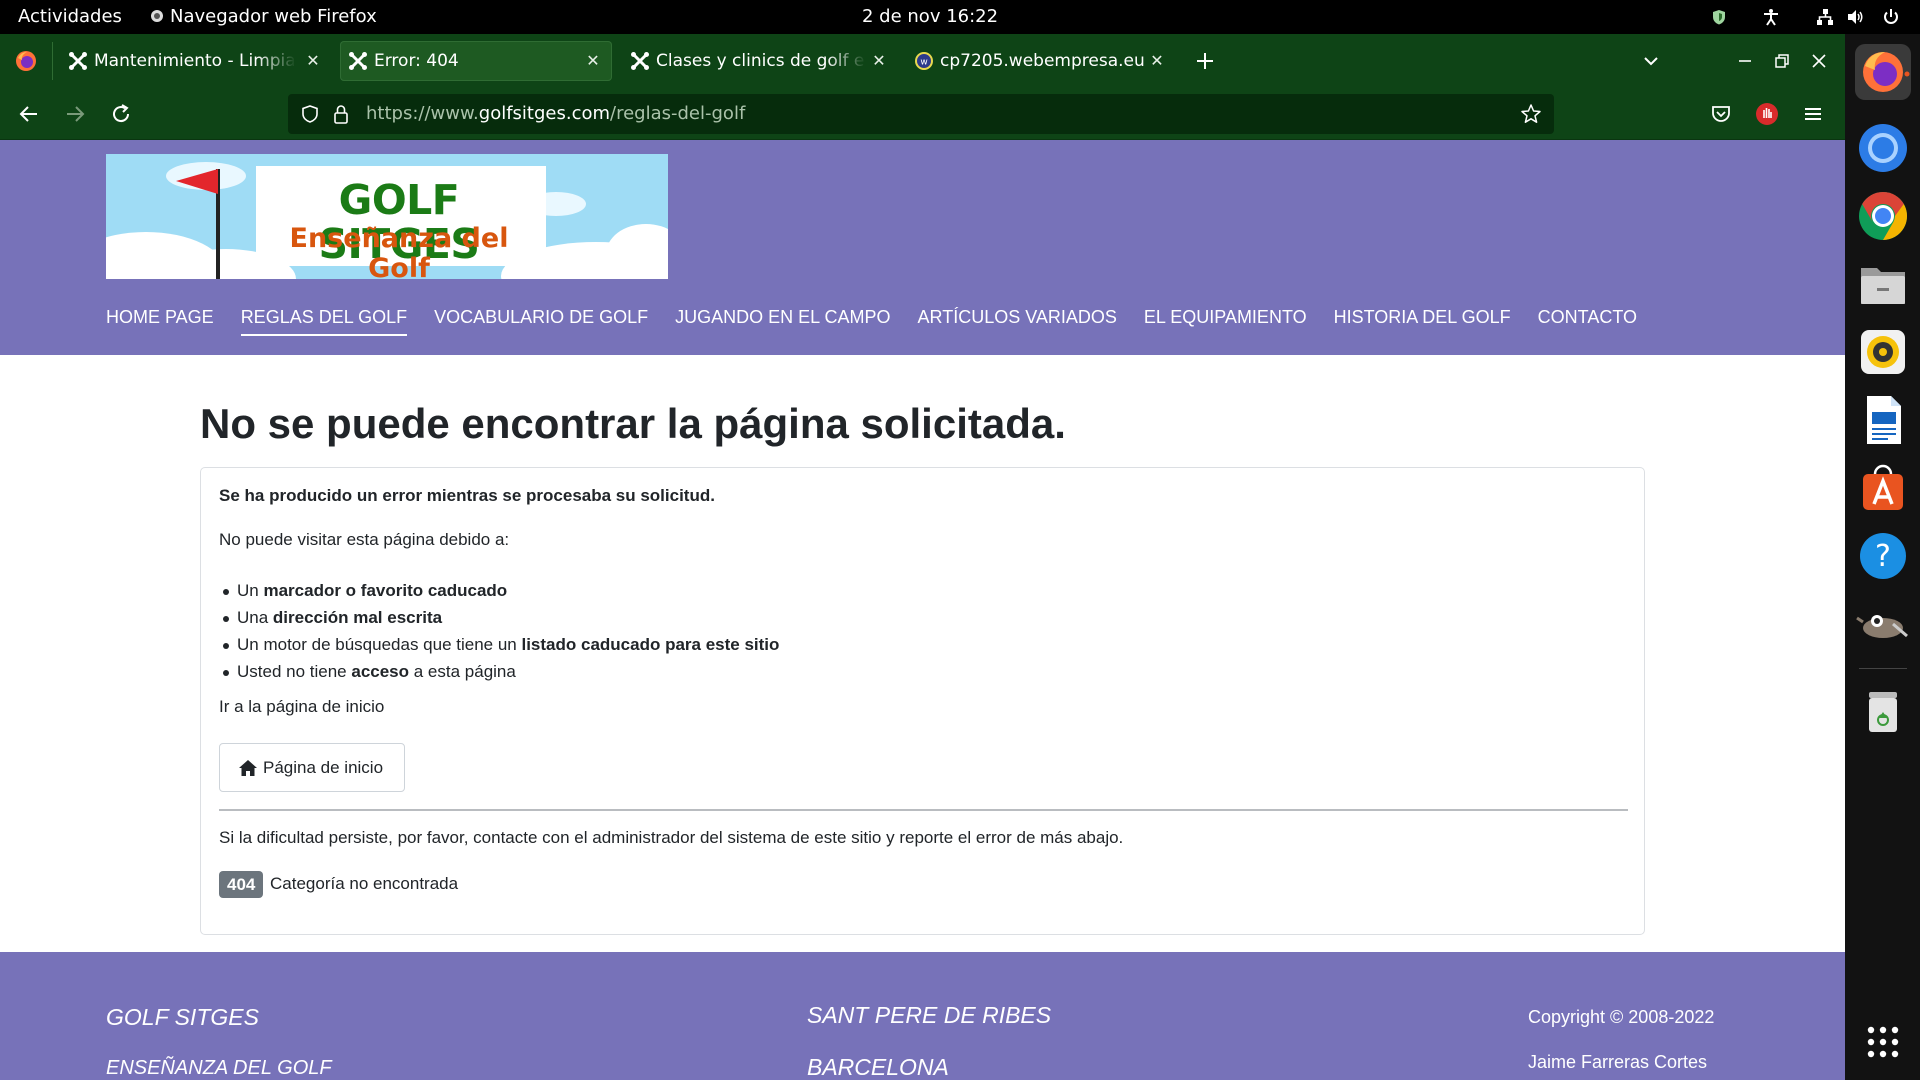 Image resolution: width=1920 pixels, height=1080 pixels. I want to click on dock-show-apps, so click(1883, 1042).